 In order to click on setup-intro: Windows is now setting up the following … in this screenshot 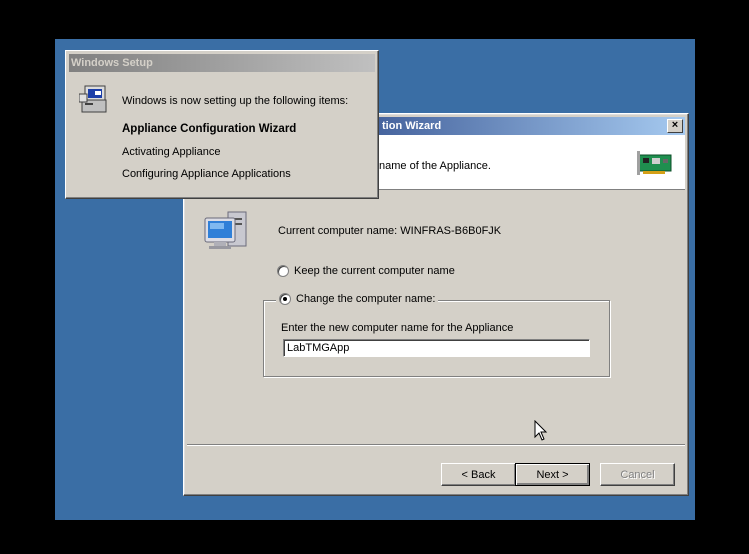, I will do `click(235, 101)`.